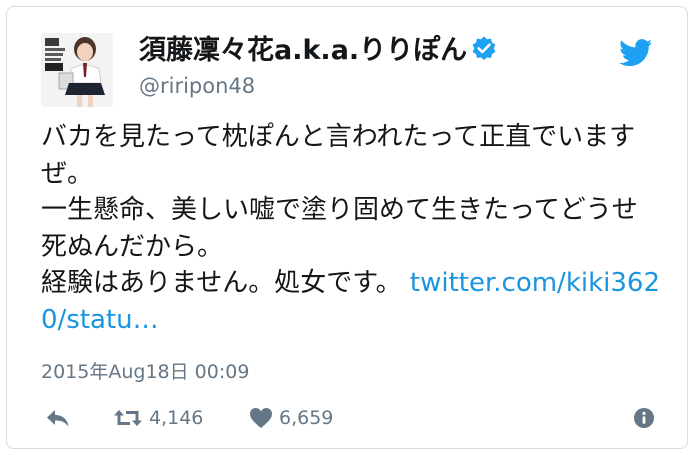 The height and width of the screenshot is (455, 696). Describe the element at coordinates (484, 52) in the screenshot. I see `verified-badge-icon` at that location.